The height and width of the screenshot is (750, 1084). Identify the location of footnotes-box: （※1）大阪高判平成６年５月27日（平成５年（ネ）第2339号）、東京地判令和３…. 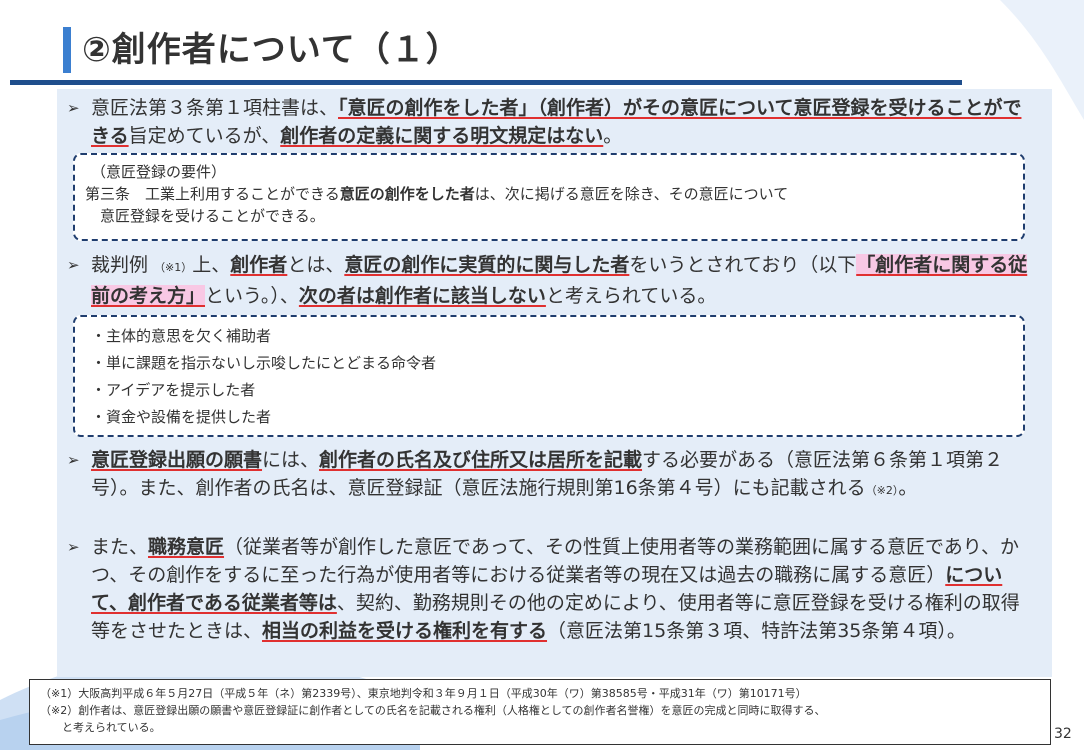
(540, 712).